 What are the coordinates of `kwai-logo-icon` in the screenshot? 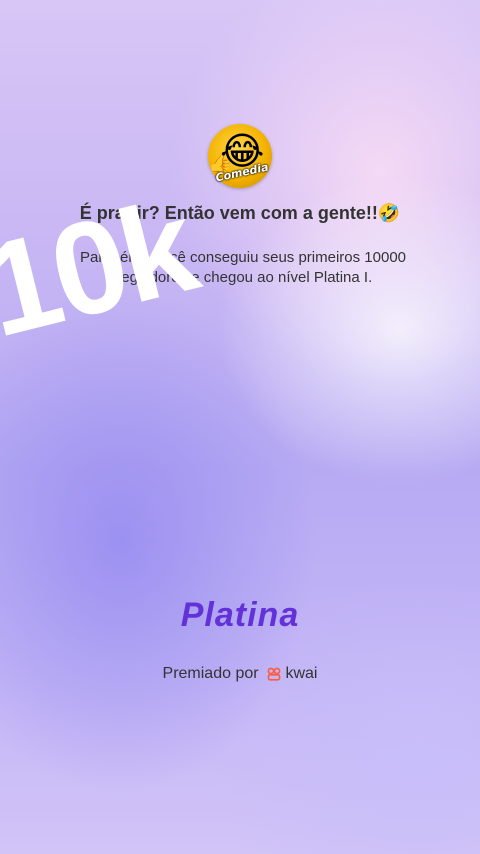 It's located at (274, 674).